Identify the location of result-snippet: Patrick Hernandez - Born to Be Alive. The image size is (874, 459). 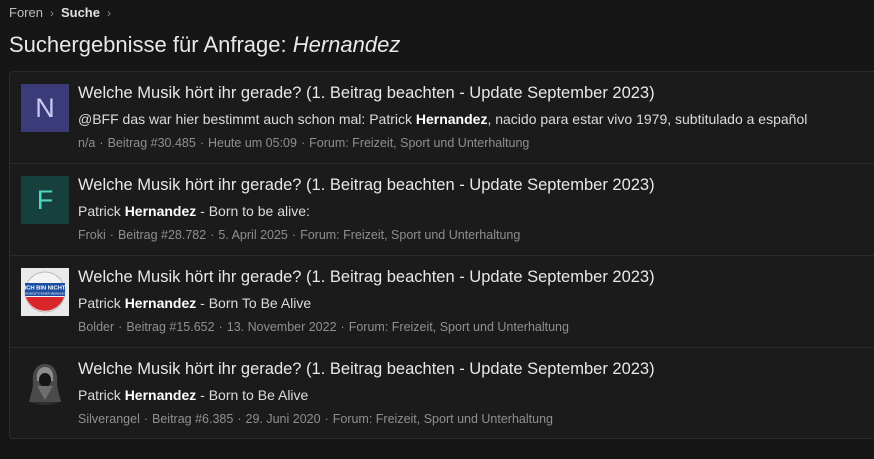
(193, 395).